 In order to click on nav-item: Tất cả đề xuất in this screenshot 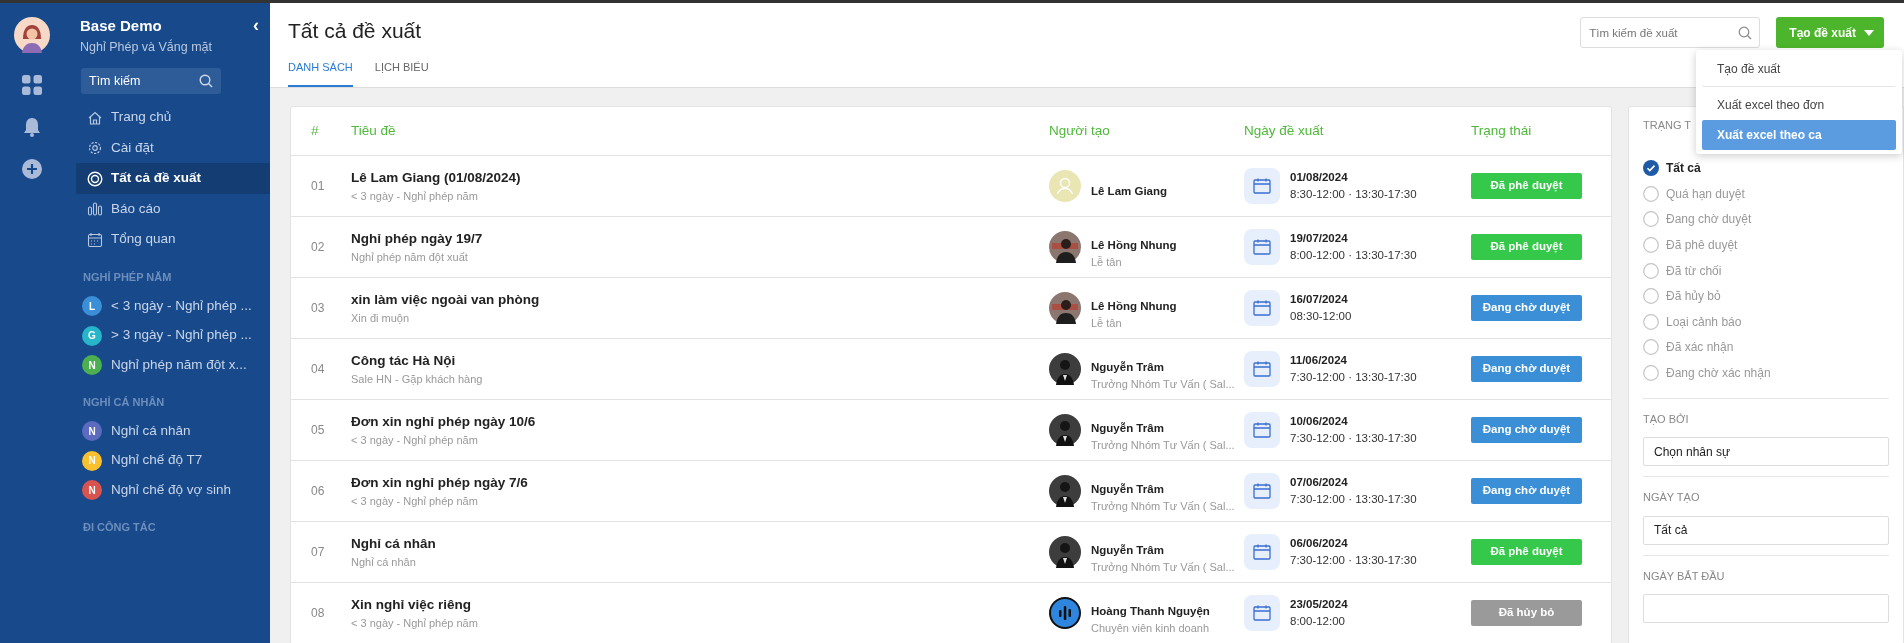, I will do `click(173, 178)`.